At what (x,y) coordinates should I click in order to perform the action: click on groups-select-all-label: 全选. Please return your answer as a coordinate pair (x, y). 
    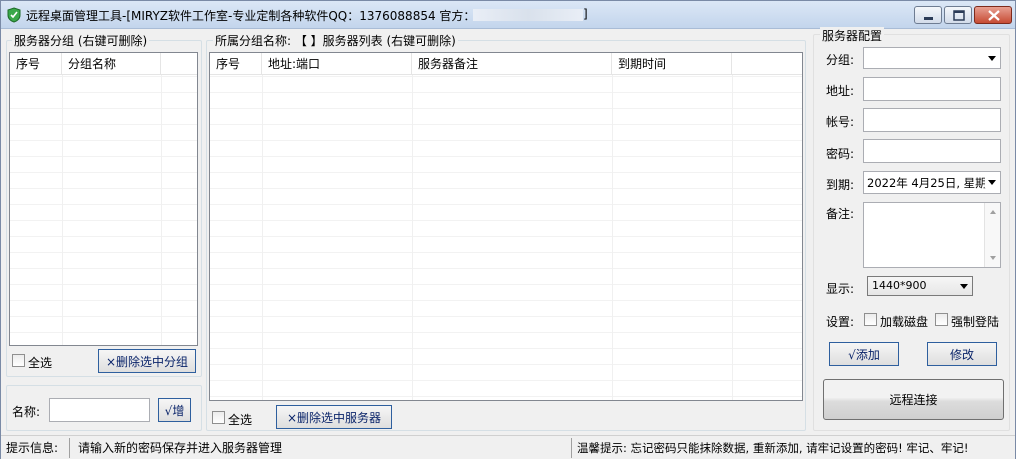
    Looking at the image, I should click on (40, 363).